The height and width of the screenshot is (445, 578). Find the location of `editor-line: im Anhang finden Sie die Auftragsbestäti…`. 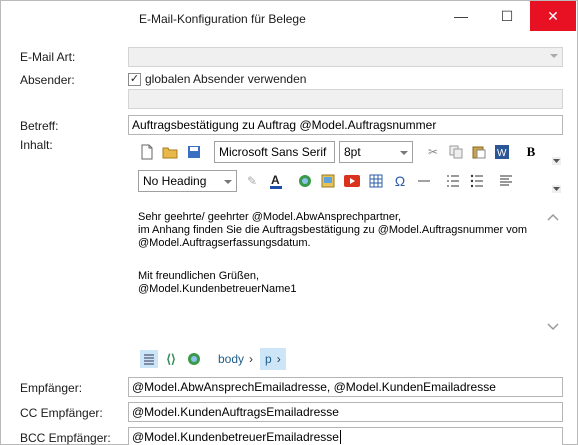

editor-line: im Anhang finden Sie die Auftragsbestäti… is located at coordinates (333, 230).